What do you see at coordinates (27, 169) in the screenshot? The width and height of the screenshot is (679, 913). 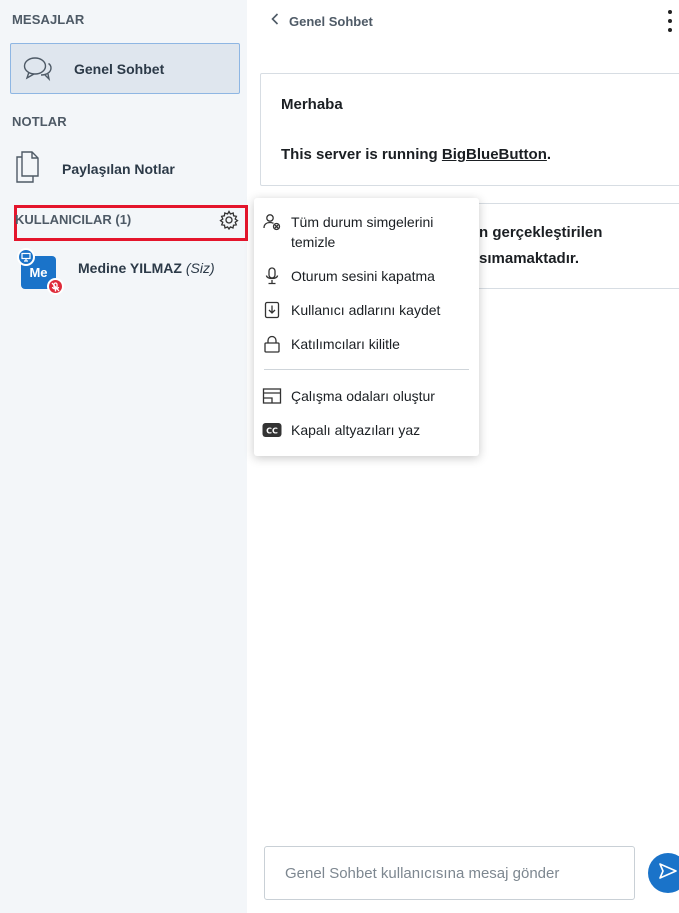 I see `document-icon` at bounding box center [27, 169].